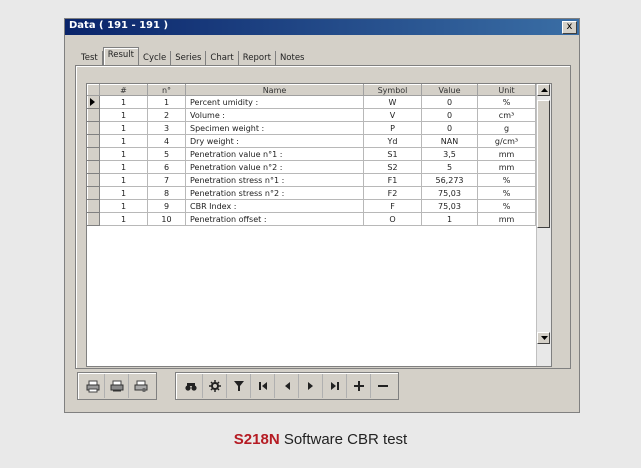 This screenshot has width=641, height=468. I want to click on close-button: x, so click(569, 27).